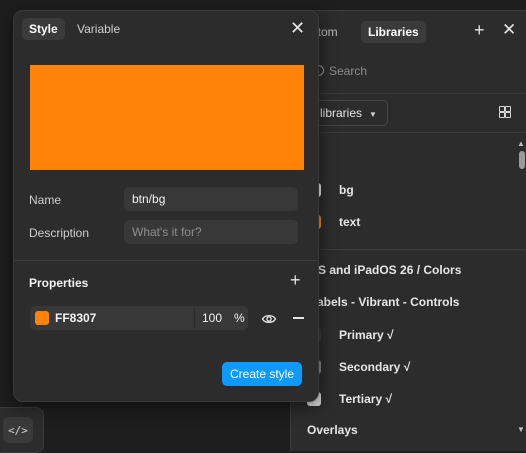 The width and height of the screenshot is (526, 453). Describe the element at coordinates (375, 366) in the screenshot. I see `style-name: Secondary √` at that location.